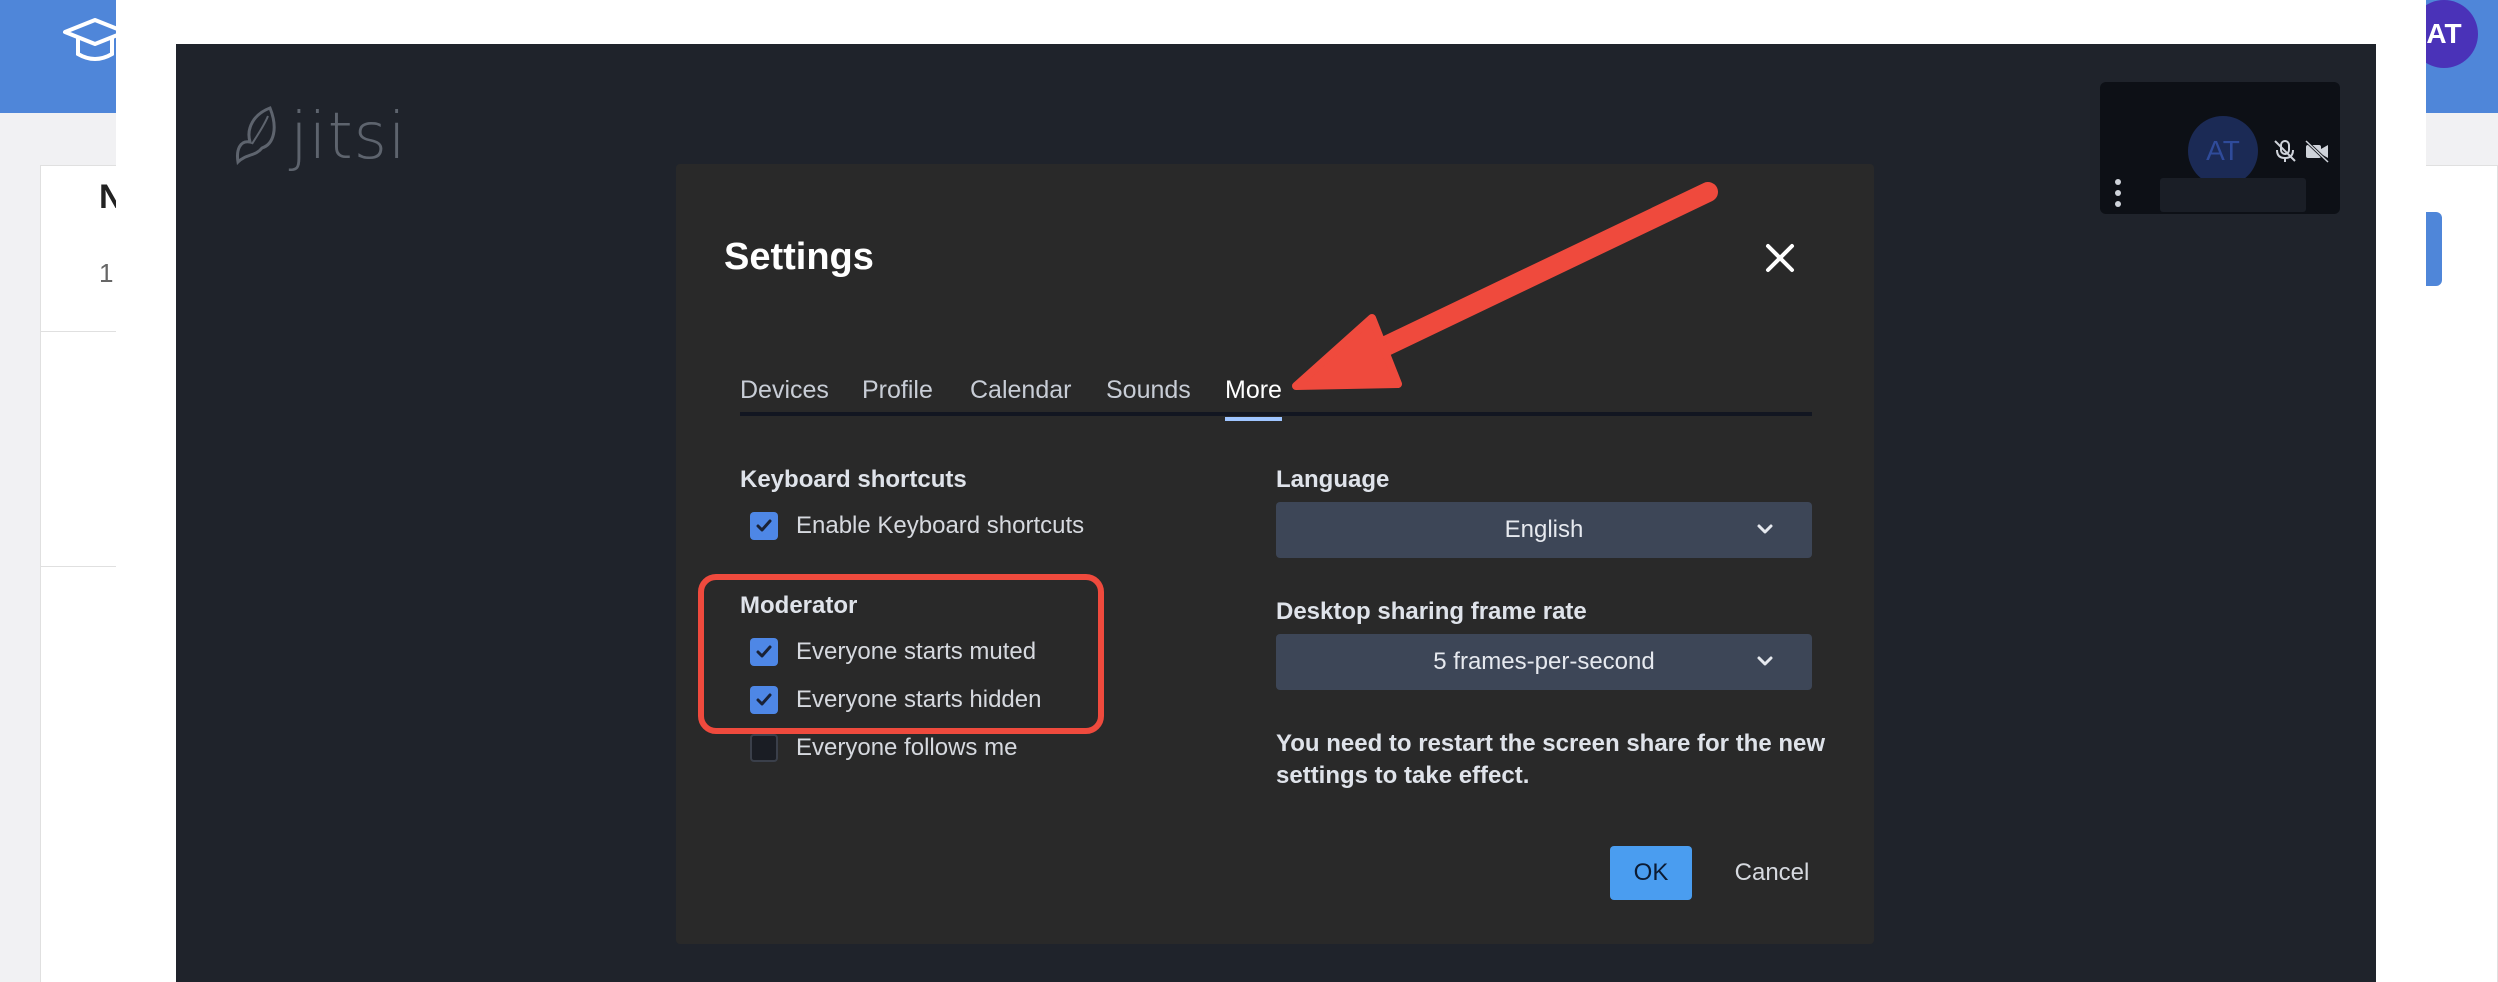  Describe the element at coordinates (1431, 611) in the screenshot. I see `frame-rate-heading: Desktop sharing frame rate` at that location.